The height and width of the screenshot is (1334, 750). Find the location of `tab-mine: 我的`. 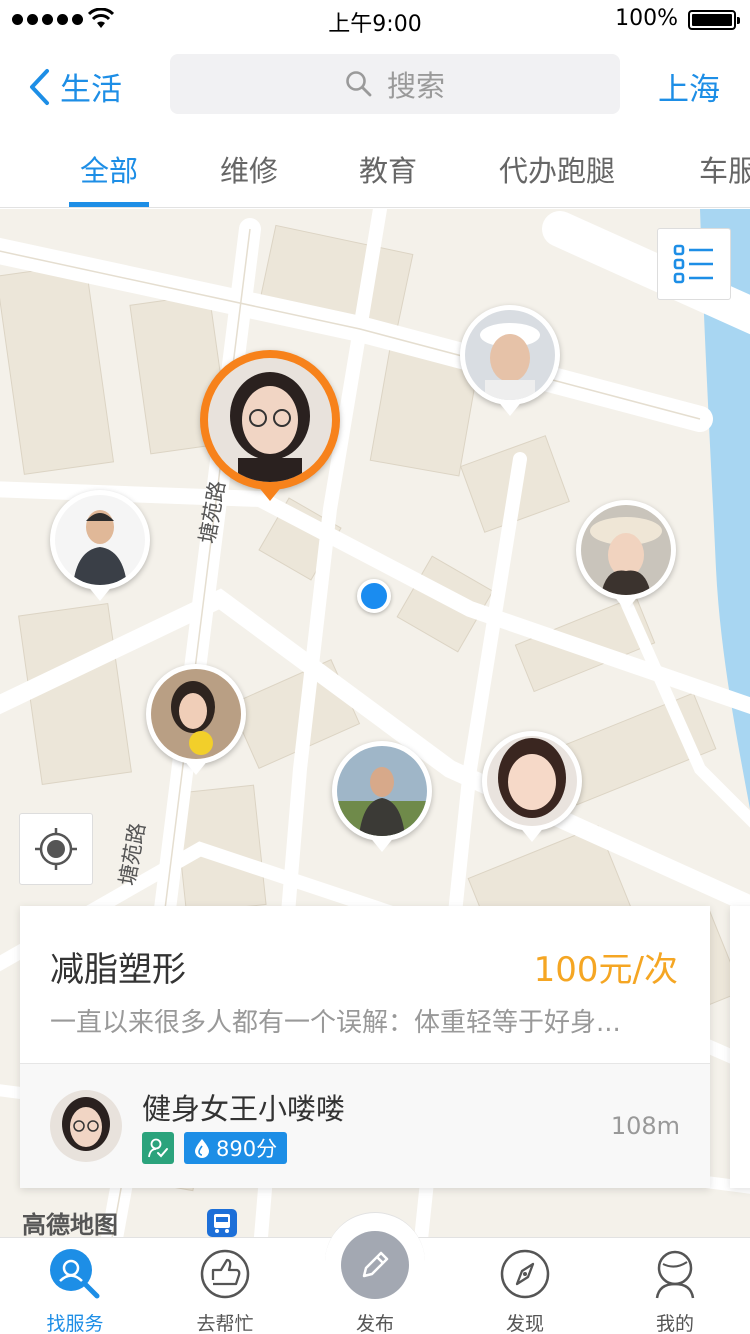

tab-mine: 我的 is located at coordinates (675, 1291).